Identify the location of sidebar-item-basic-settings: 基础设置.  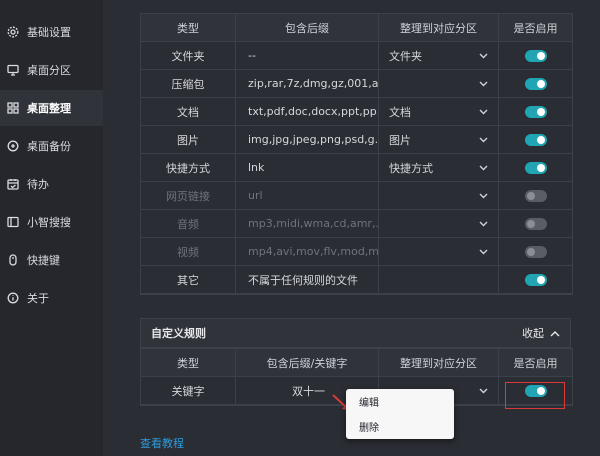
(51, 32).